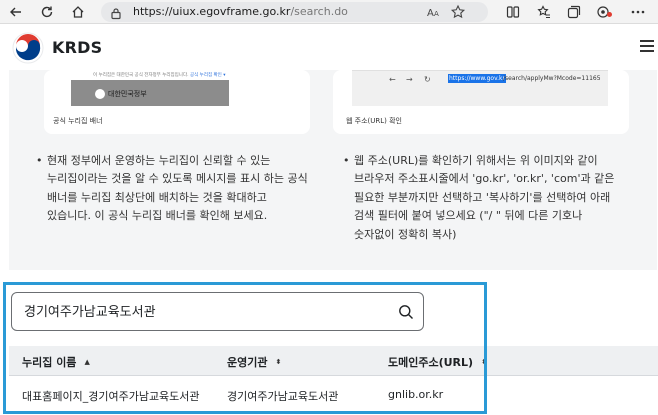  I want to click on description-line: 숫자없이 정확히 복사), so click(405, 234).